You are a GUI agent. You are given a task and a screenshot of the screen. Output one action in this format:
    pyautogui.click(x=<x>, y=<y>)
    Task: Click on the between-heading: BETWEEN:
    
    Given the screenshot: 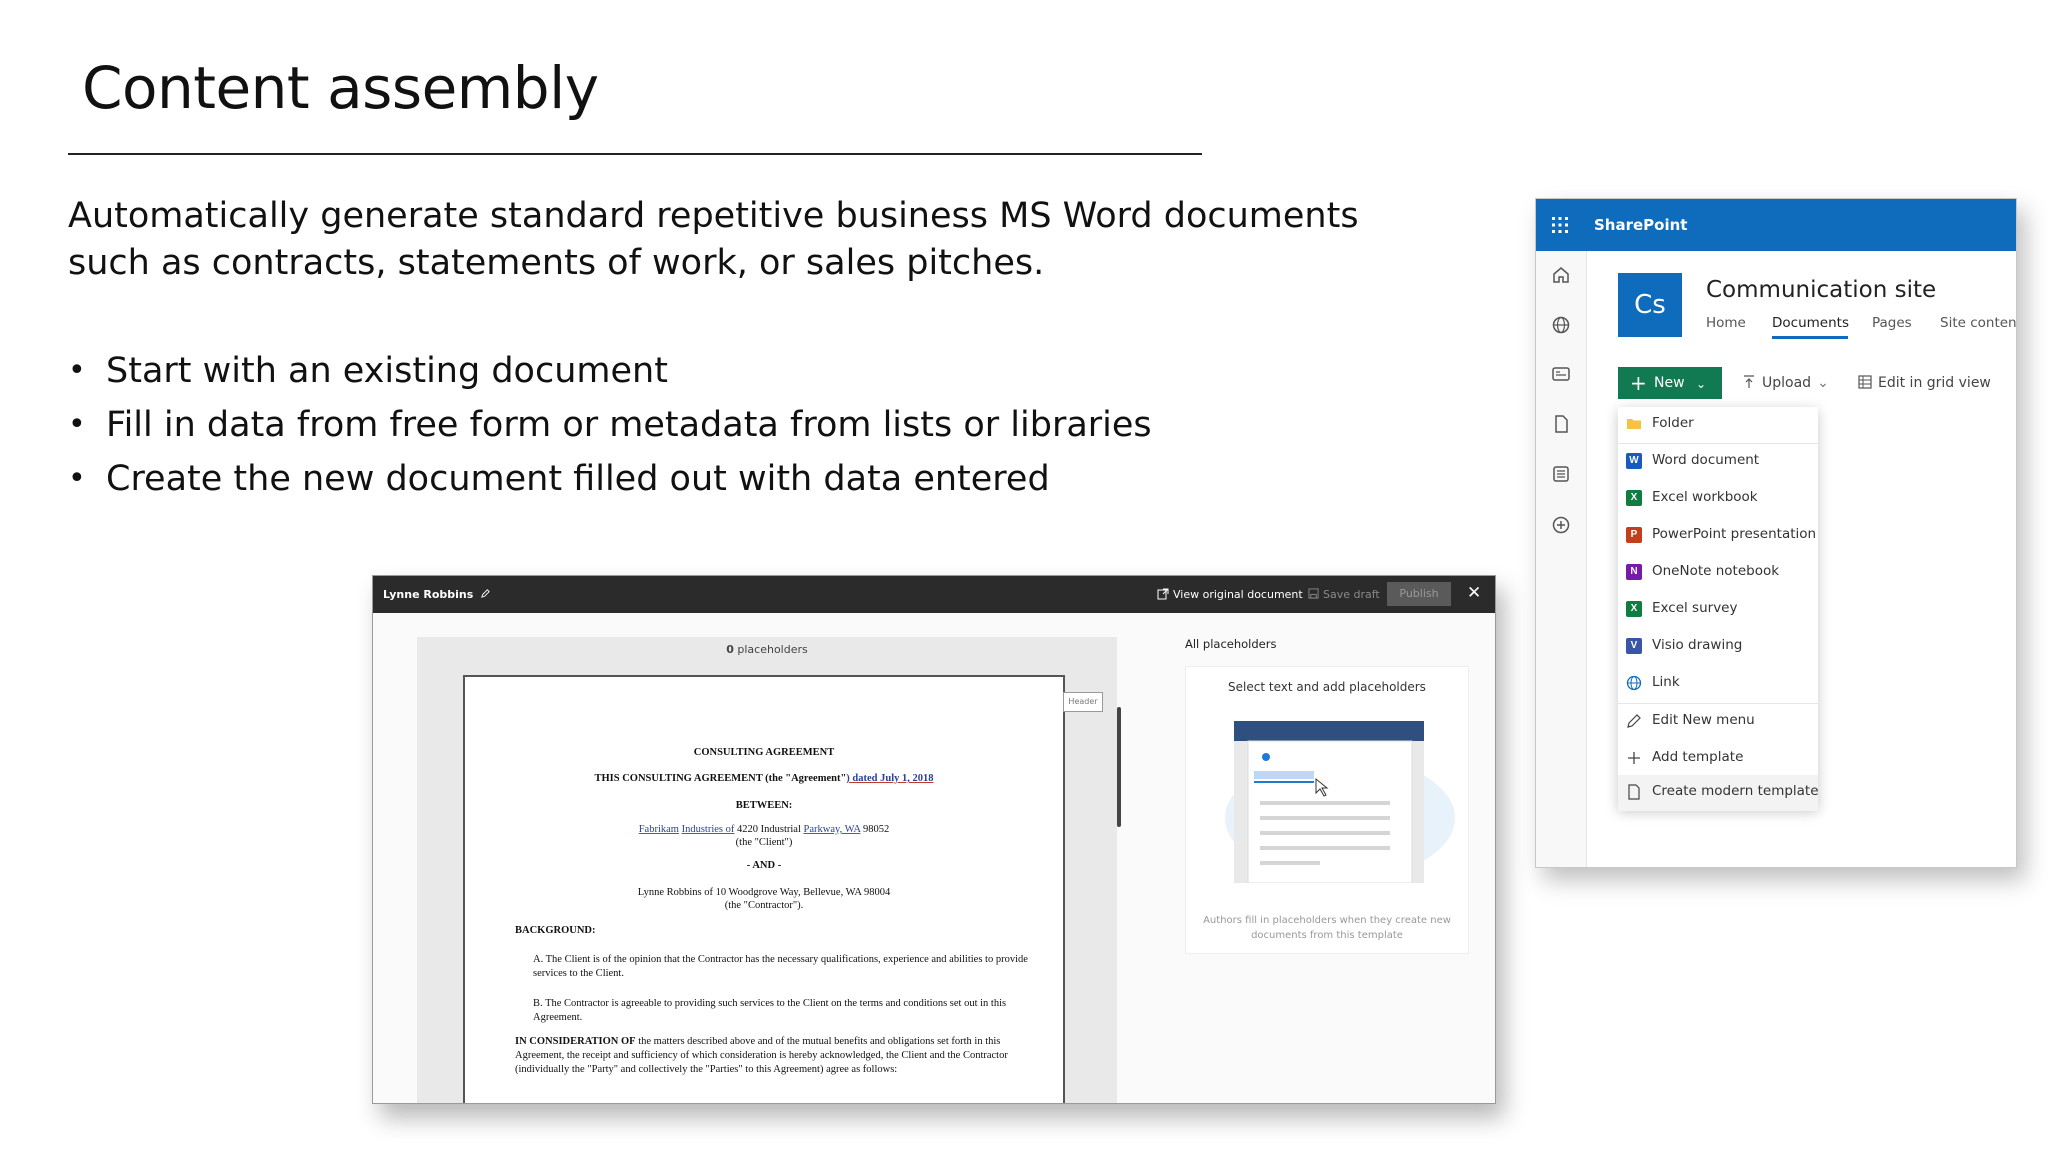 What is the action you would take?
    pyautogui.click(x=764, y=805)
    